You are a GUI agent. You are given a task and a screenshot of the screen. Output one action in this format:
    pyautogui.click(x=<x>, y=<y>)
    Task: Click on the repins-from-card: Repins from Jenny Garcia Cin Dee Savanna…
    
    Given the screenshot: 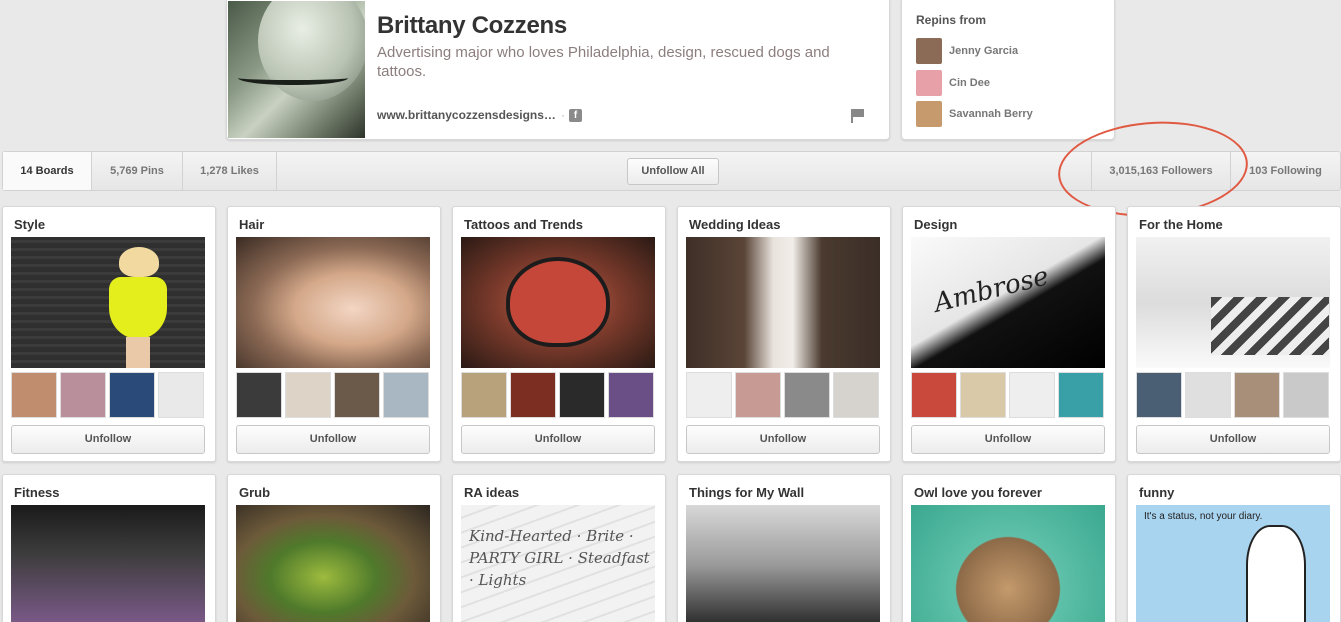 What is the action you would take?
    pyautogui.click(x=1008, y=70)
    